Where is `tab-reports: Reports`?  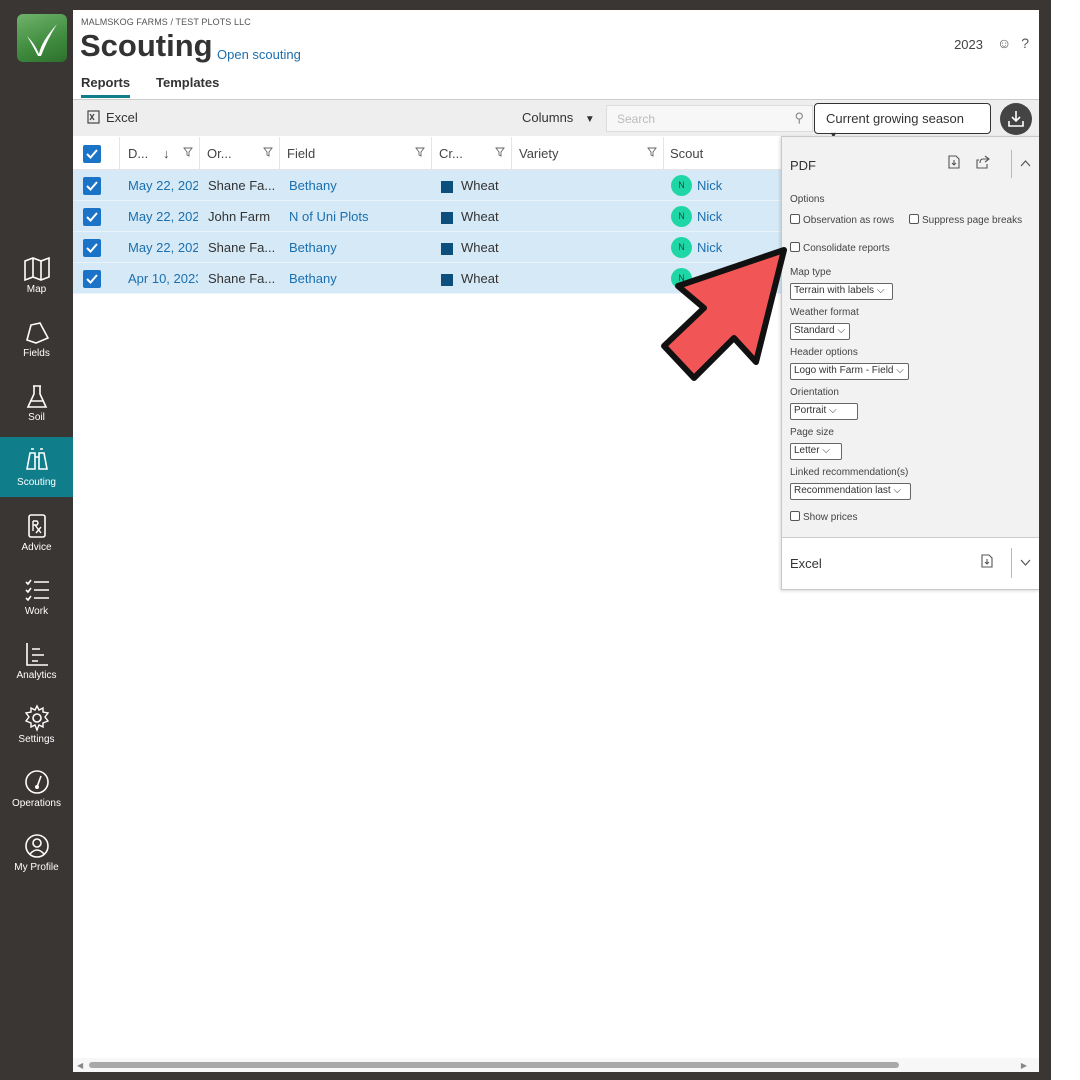 tab-reports: Reports is located at coordinates (106, 86).